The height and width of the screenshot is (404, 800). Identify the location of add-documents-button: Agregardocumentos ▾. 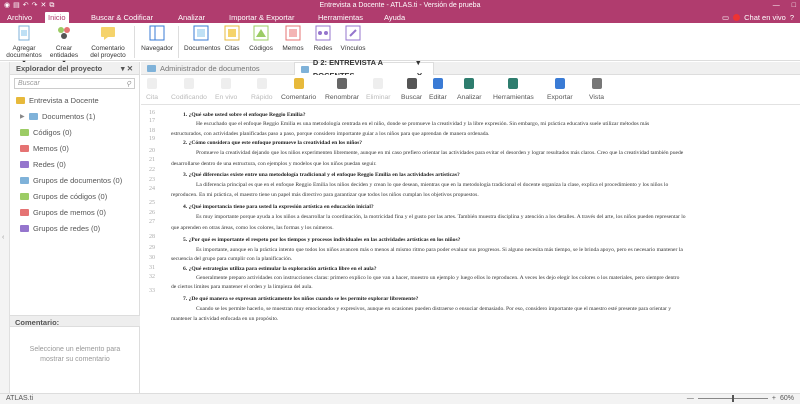
(24, 45).